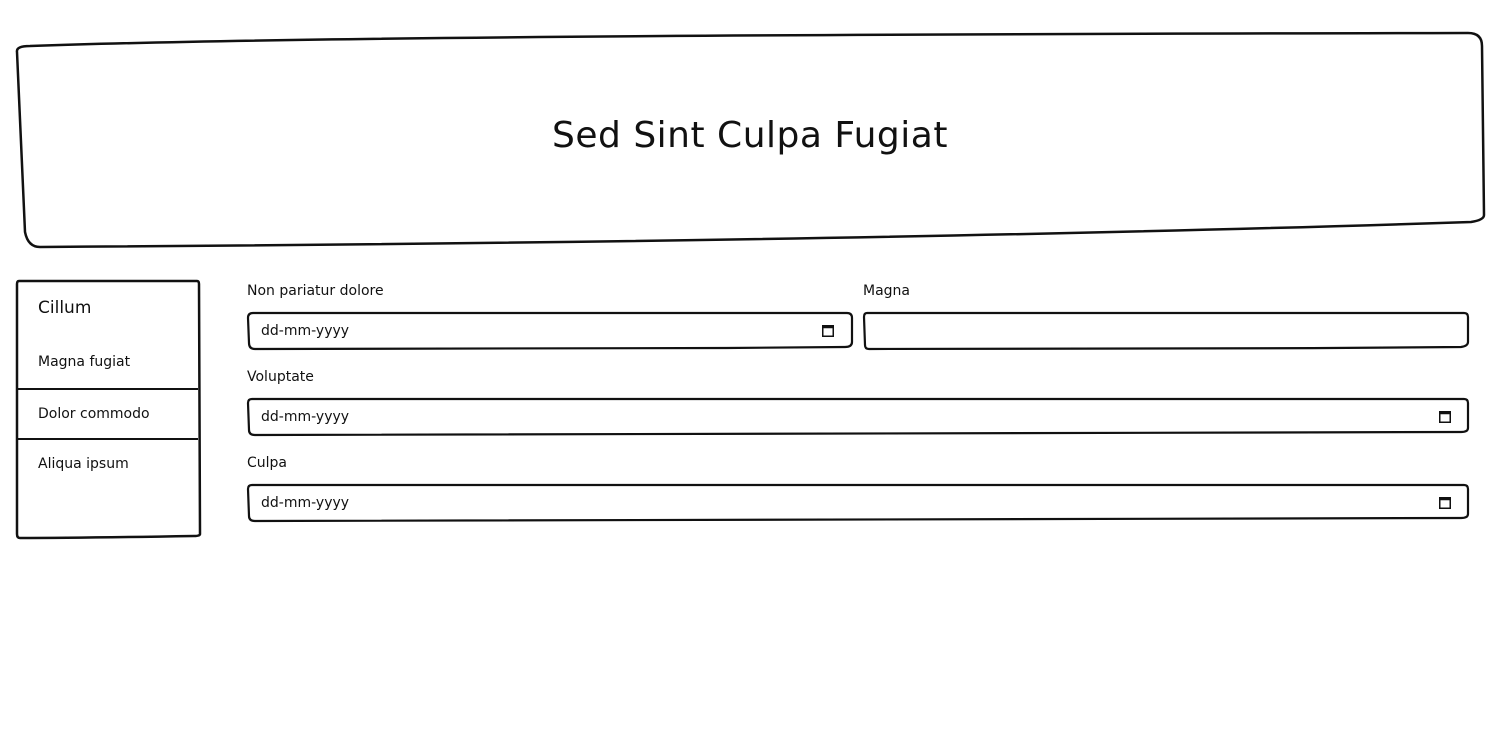 Image resolution: width=1500 pixels, height=752 pixels. I want to click on sidebar-item-label: Aliqua ipsum, so click(83, 464).